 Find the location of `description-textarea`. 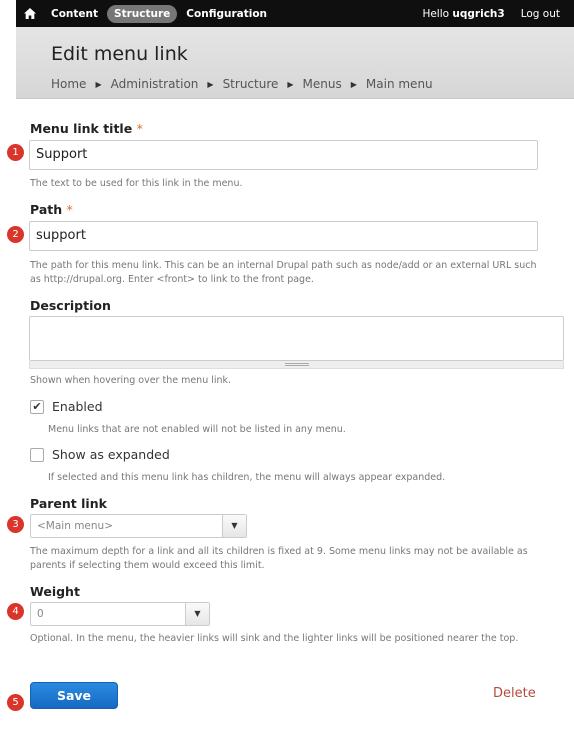

description-textarea is located at coordinates (296, 338).